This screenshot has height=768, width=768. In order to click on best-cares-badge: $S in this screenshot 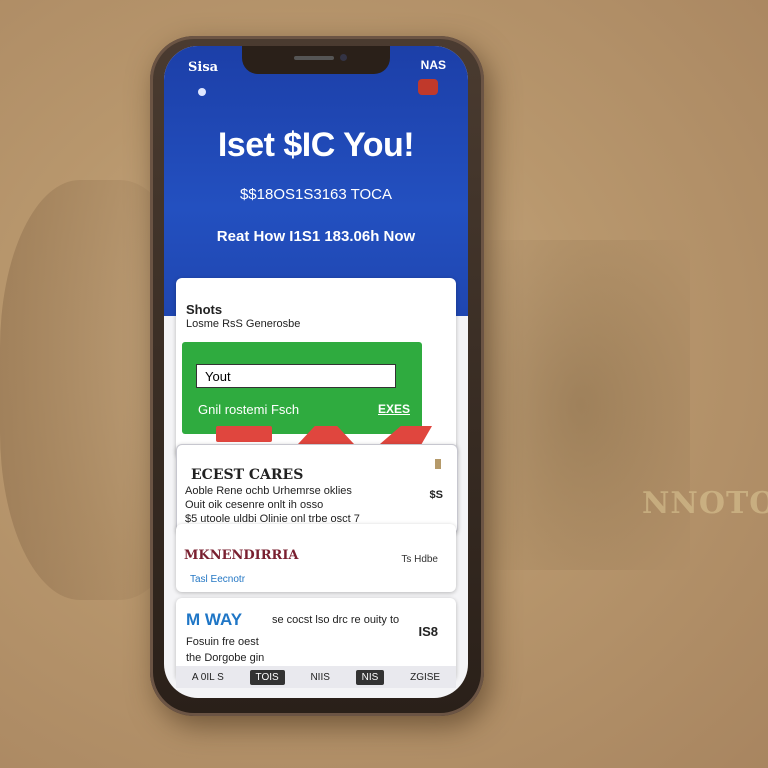, I will do `click(436, 495)`.